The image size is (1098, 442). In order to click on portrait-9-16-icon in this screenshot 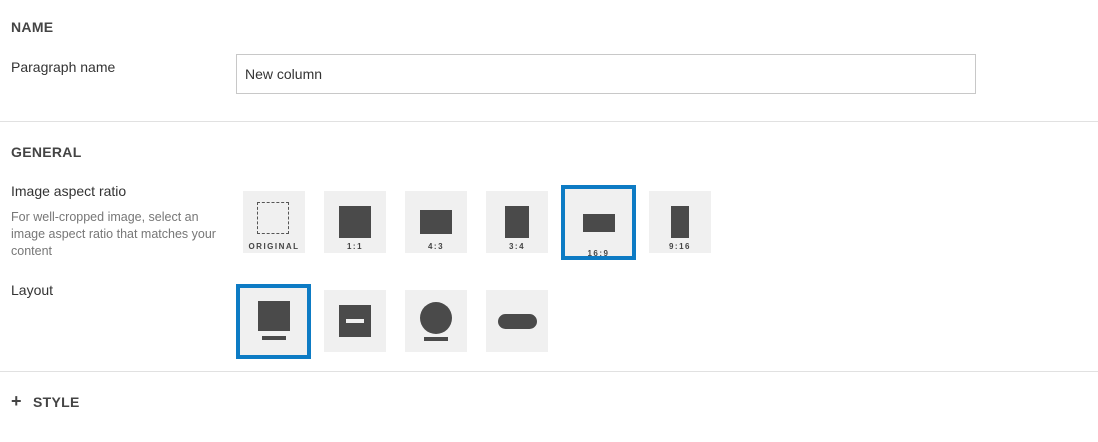, I will do `click(680, 222)`.